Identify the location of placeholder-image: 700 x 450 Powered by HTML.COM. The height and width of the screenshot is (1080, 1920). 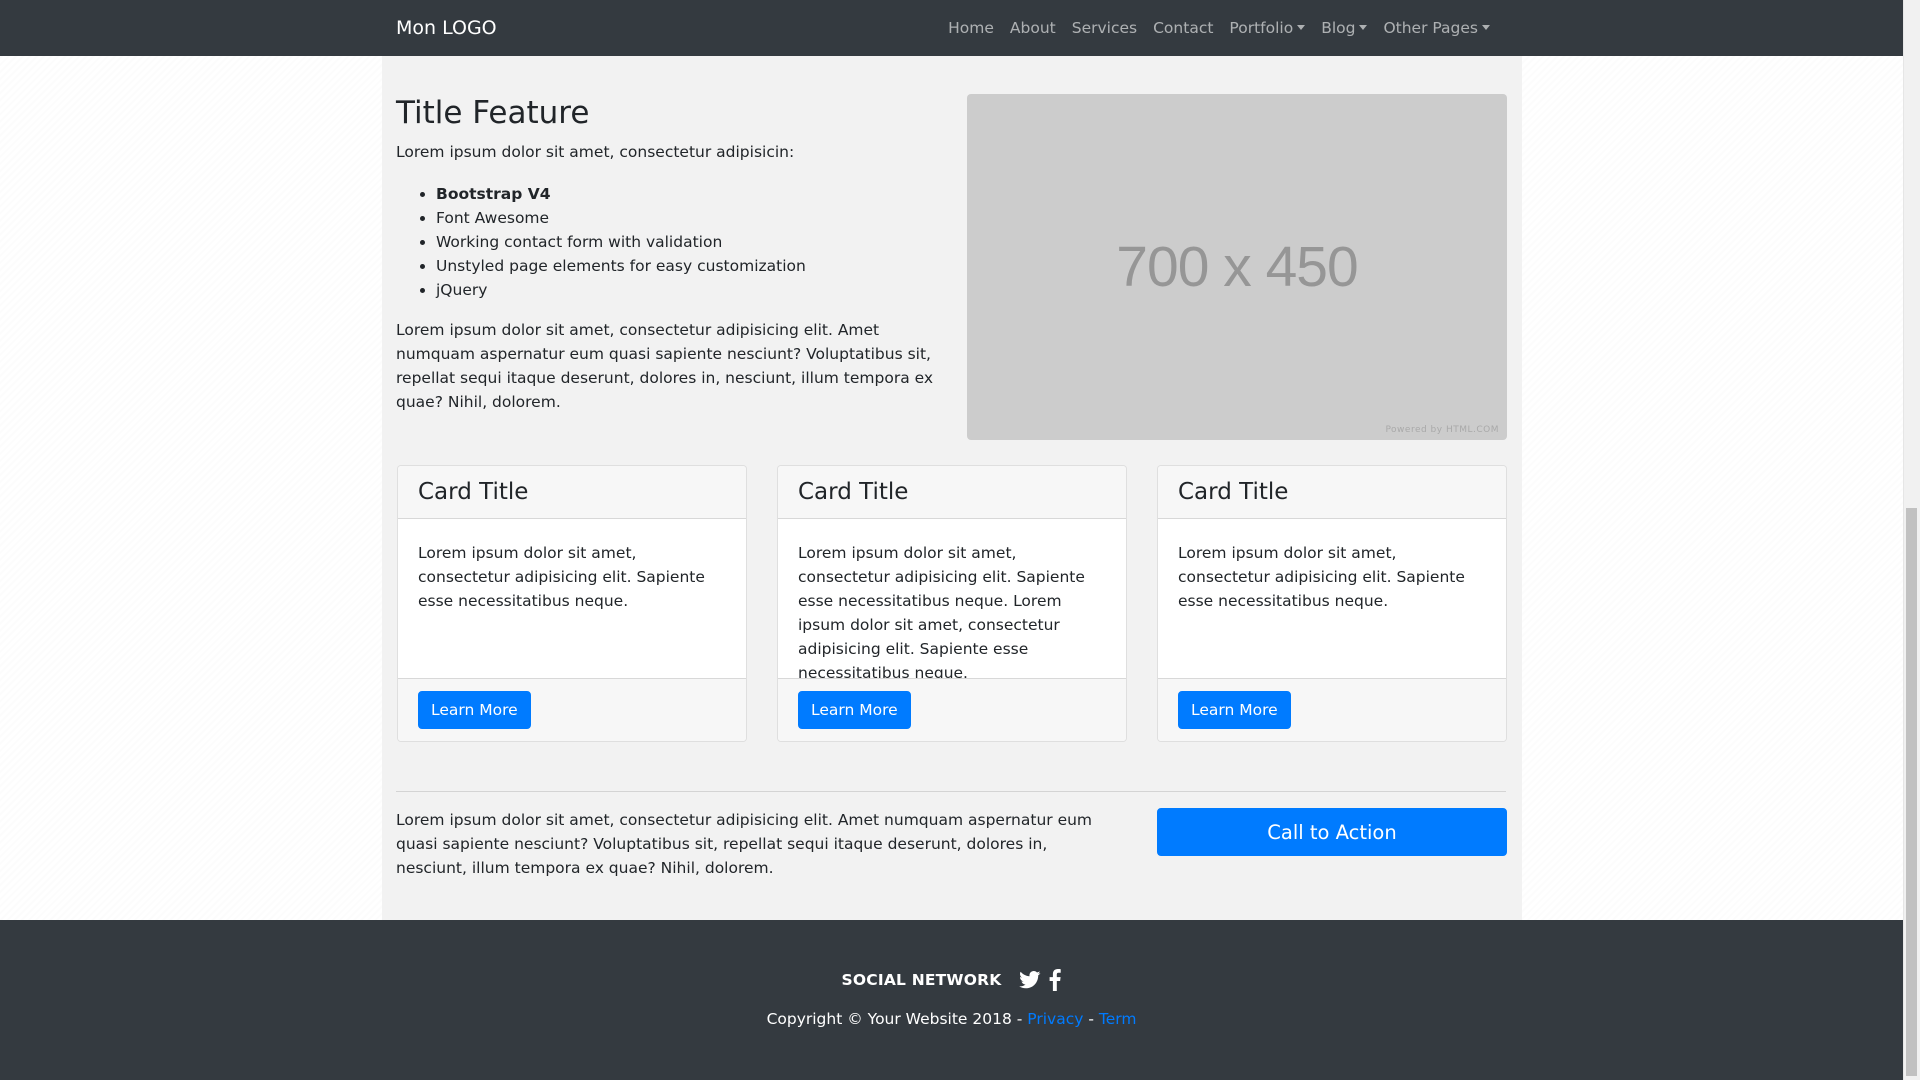
(1237, 267).